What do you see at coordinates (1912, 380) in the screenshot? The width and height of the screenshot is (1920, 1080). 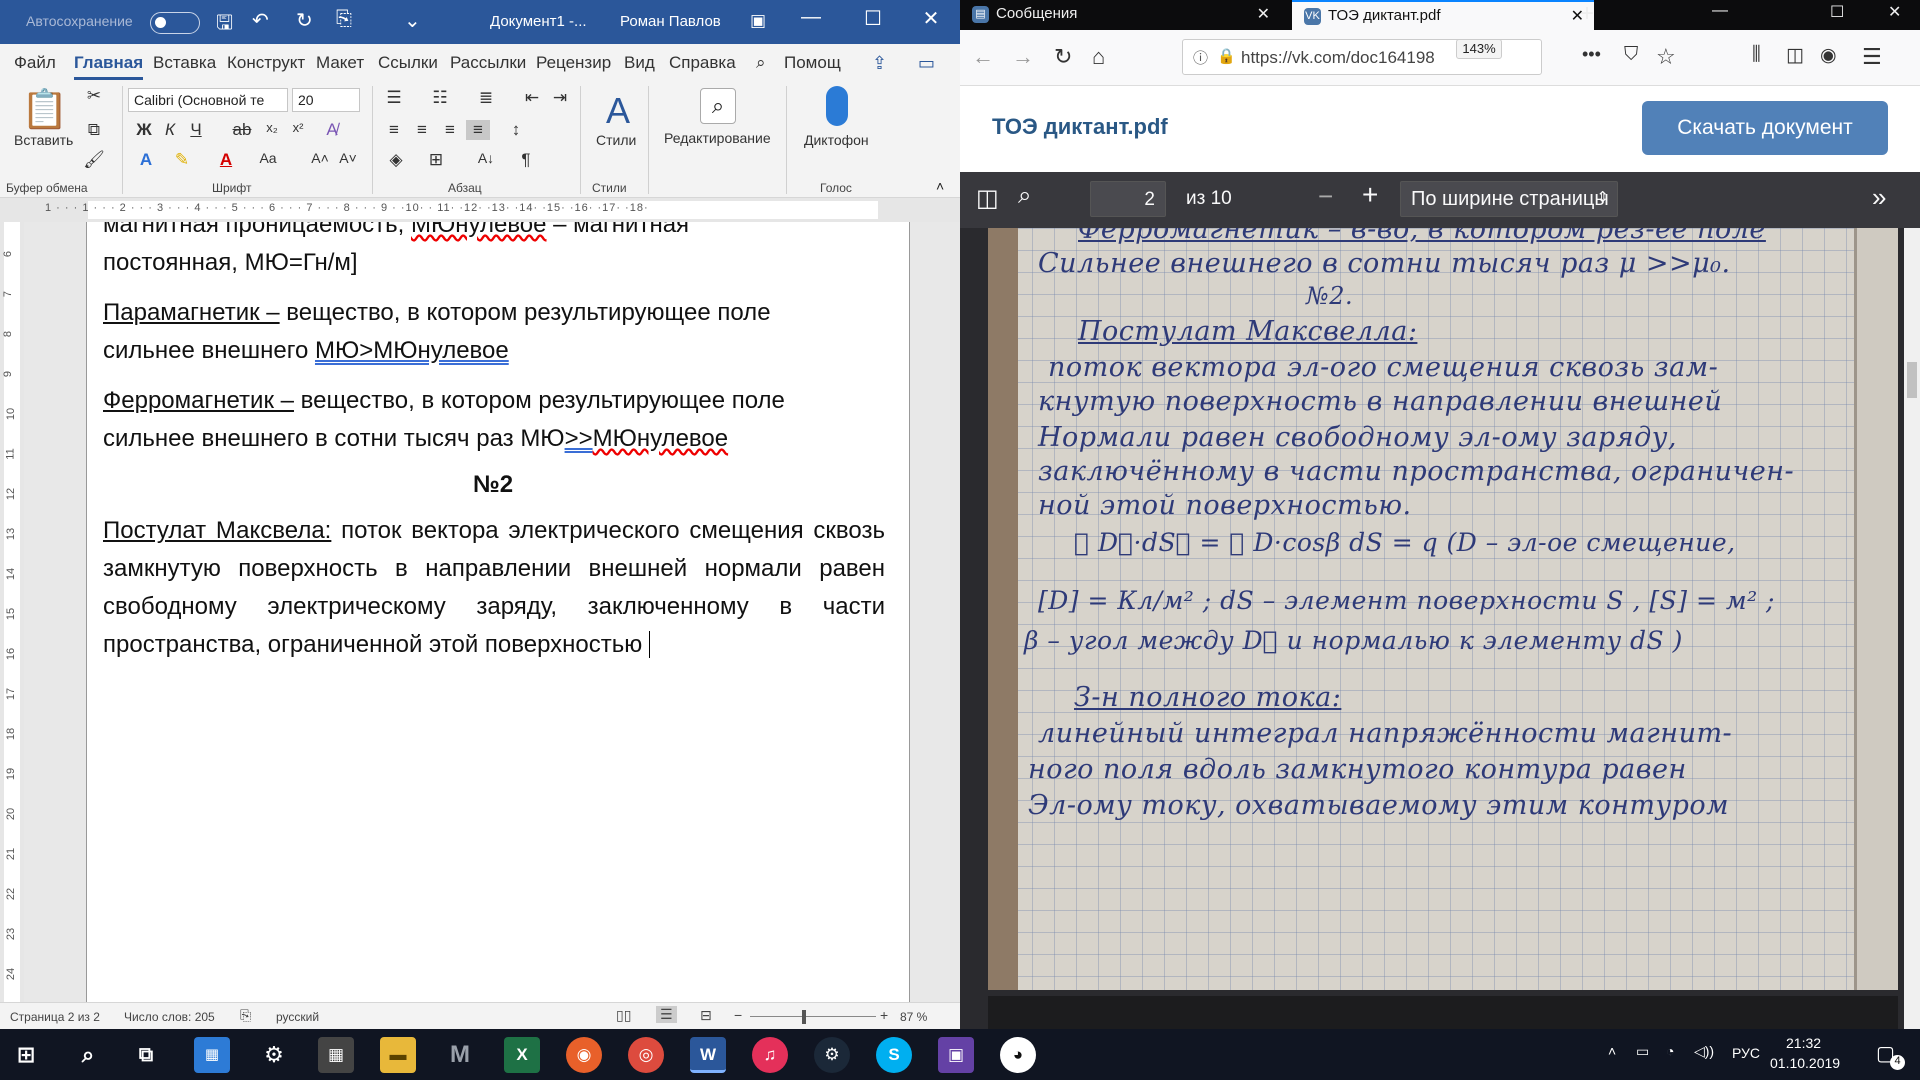 I see `scrollbar-thumb` at bounding box center [1912, 380].